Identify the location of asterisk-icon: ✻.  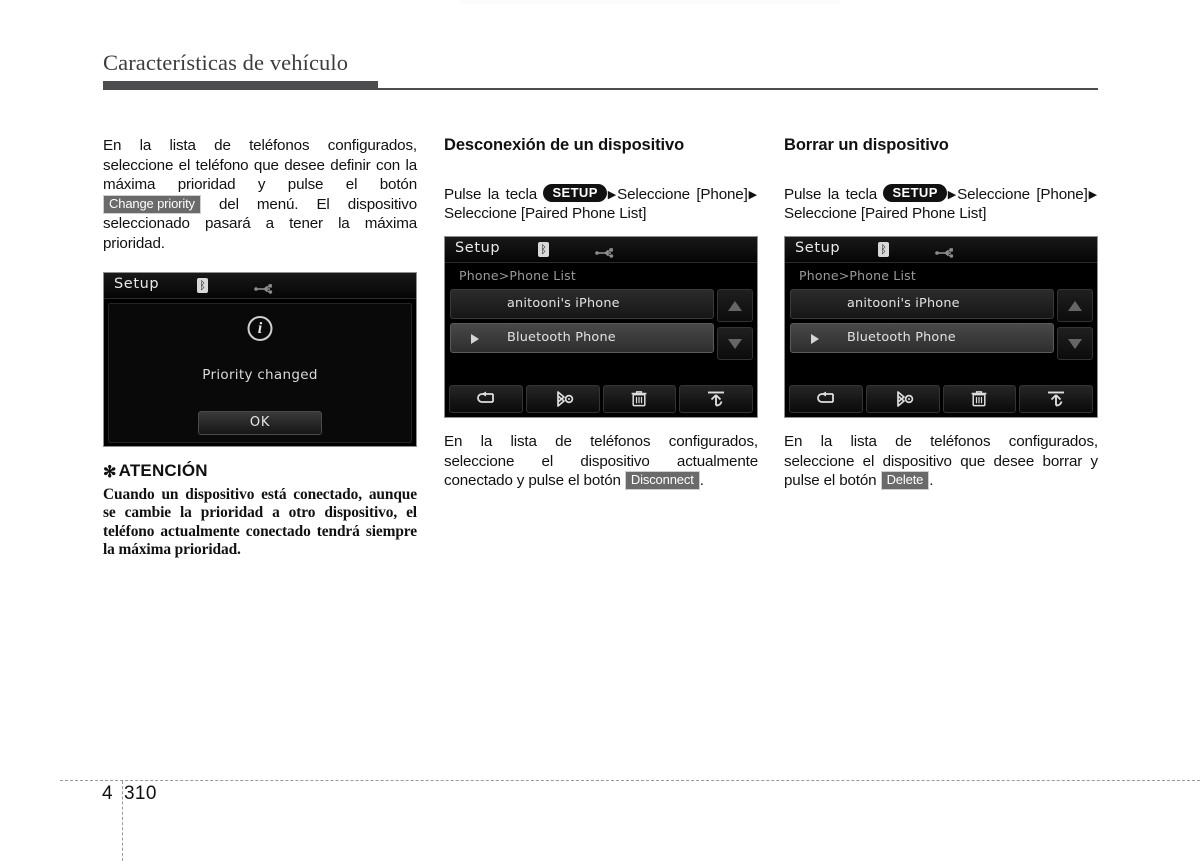
(110, 472).